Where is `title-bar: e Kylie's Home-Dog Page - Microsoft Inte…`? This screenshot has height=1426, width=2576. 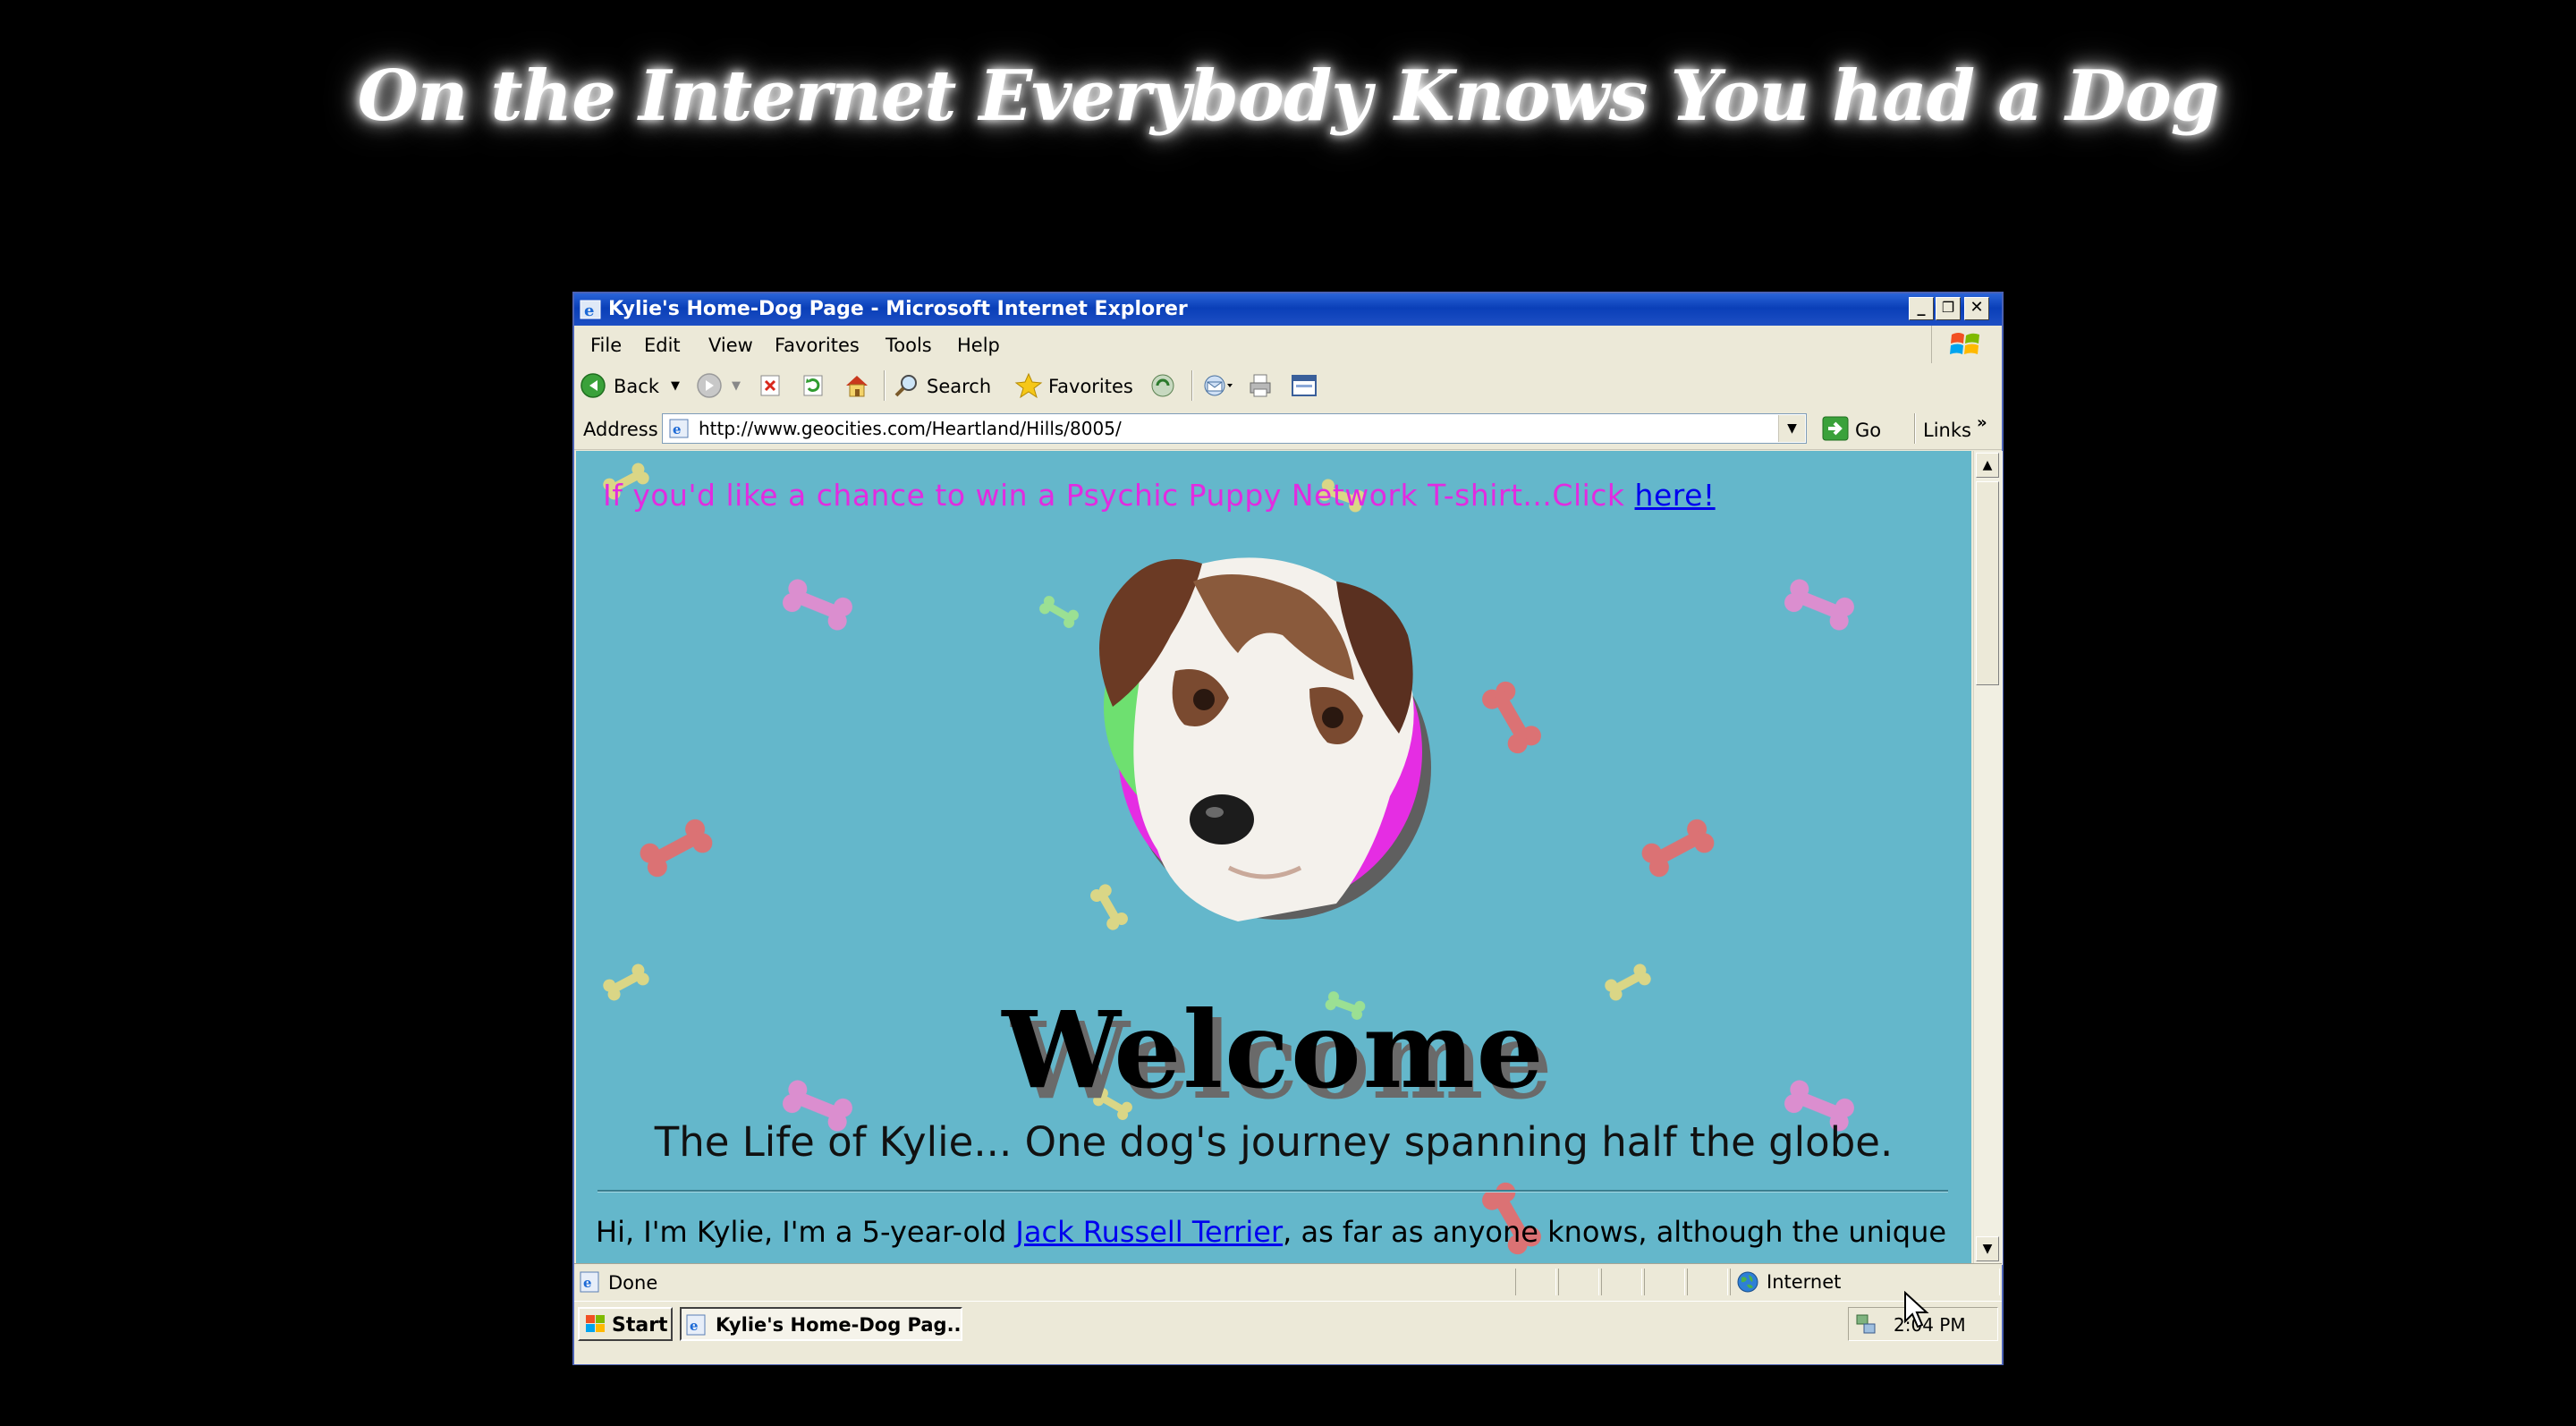 title-bar: e Kylie's Home-Dog Page - Microsoft Inte… is located at coordinates (1288, 309).